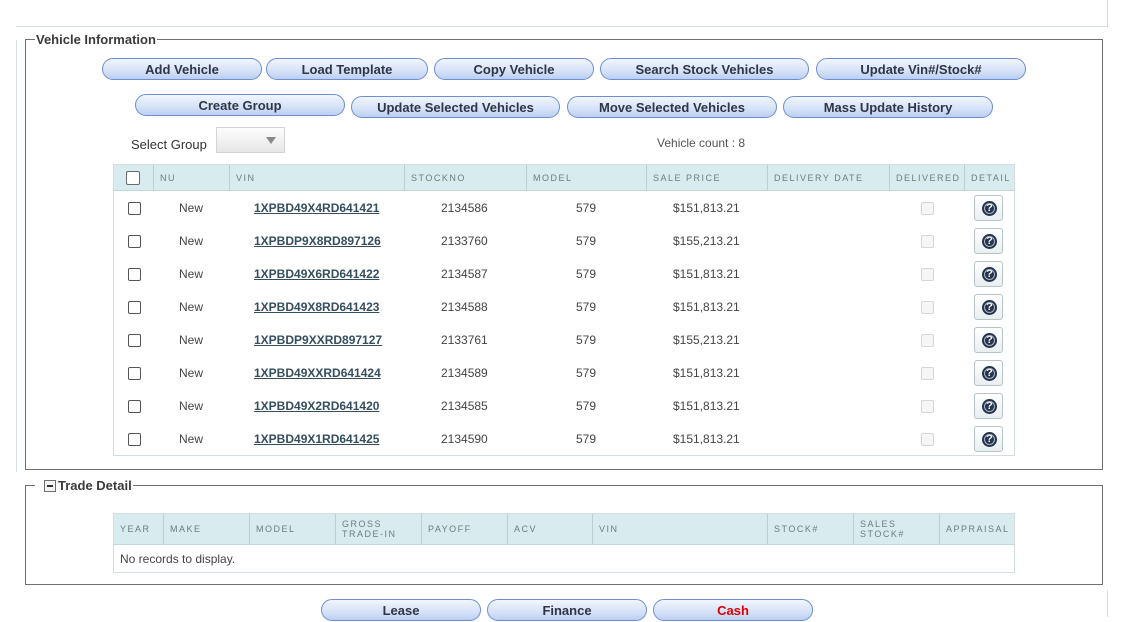  Describe the element at coordinates (250, 140) in the screenshot. I see `select-group-dropdown` at that location.